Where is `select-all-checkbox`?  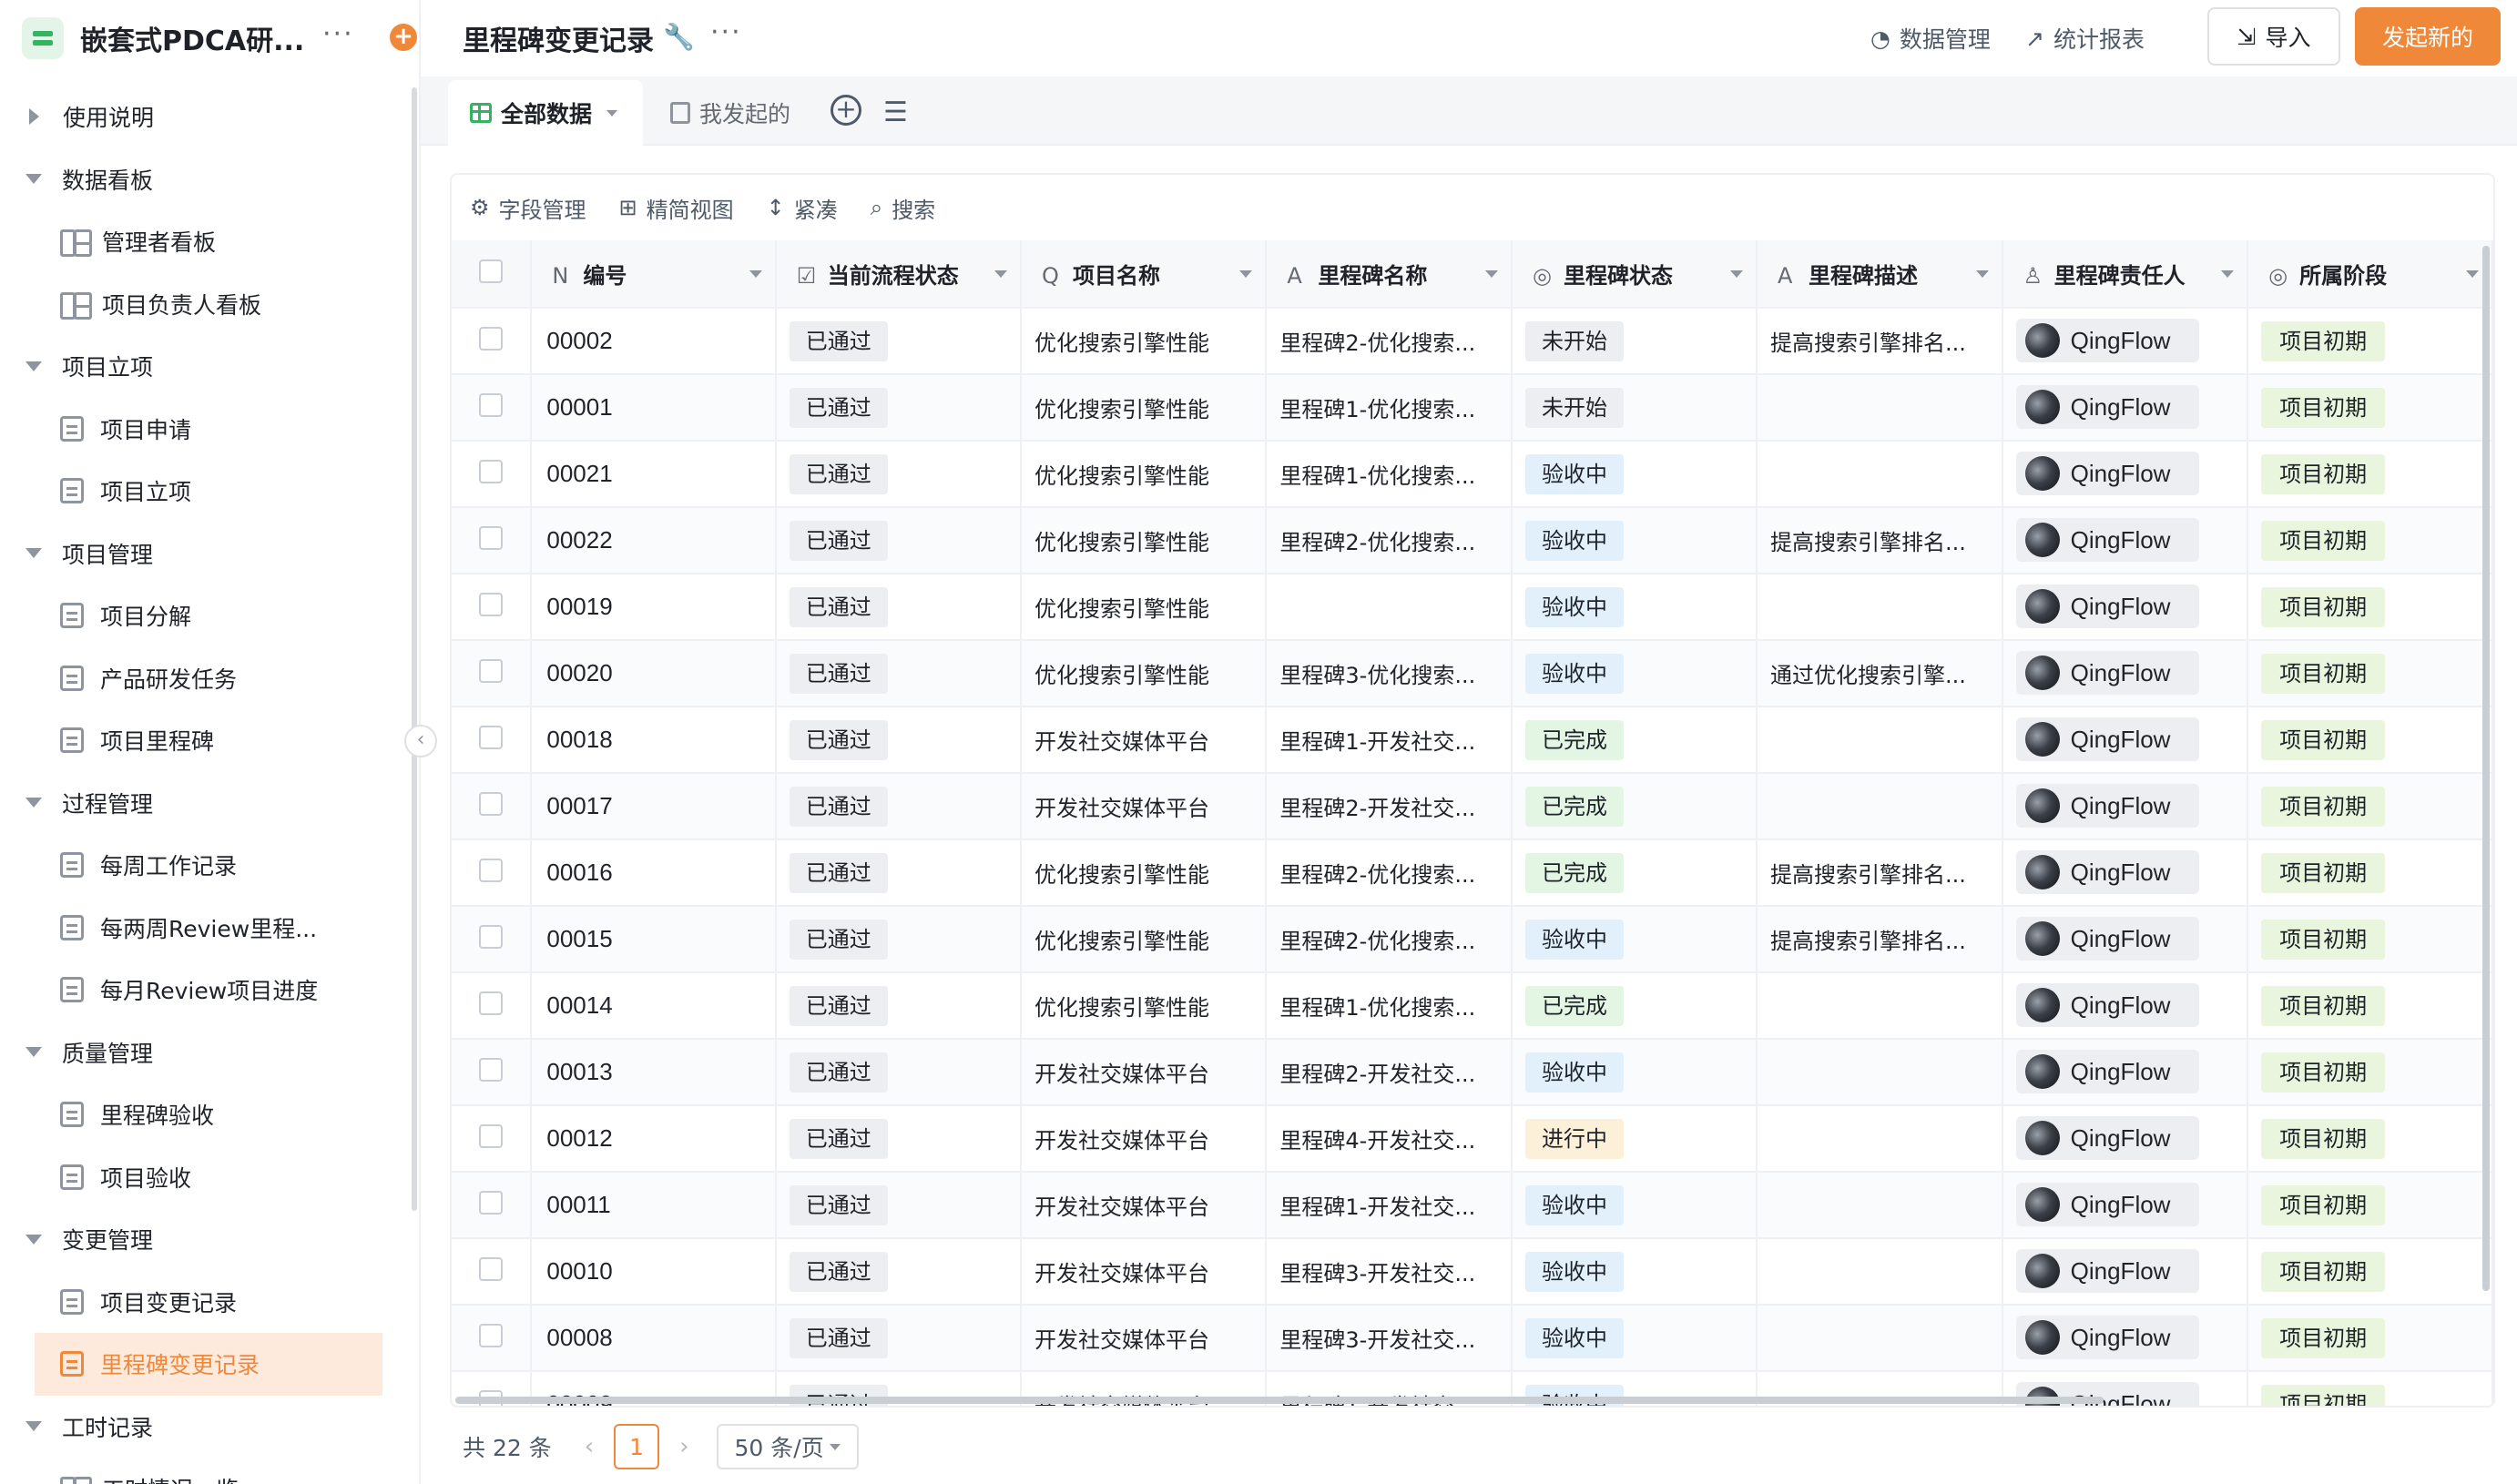
select-all-checkbox is located at coordinates (491, 271).